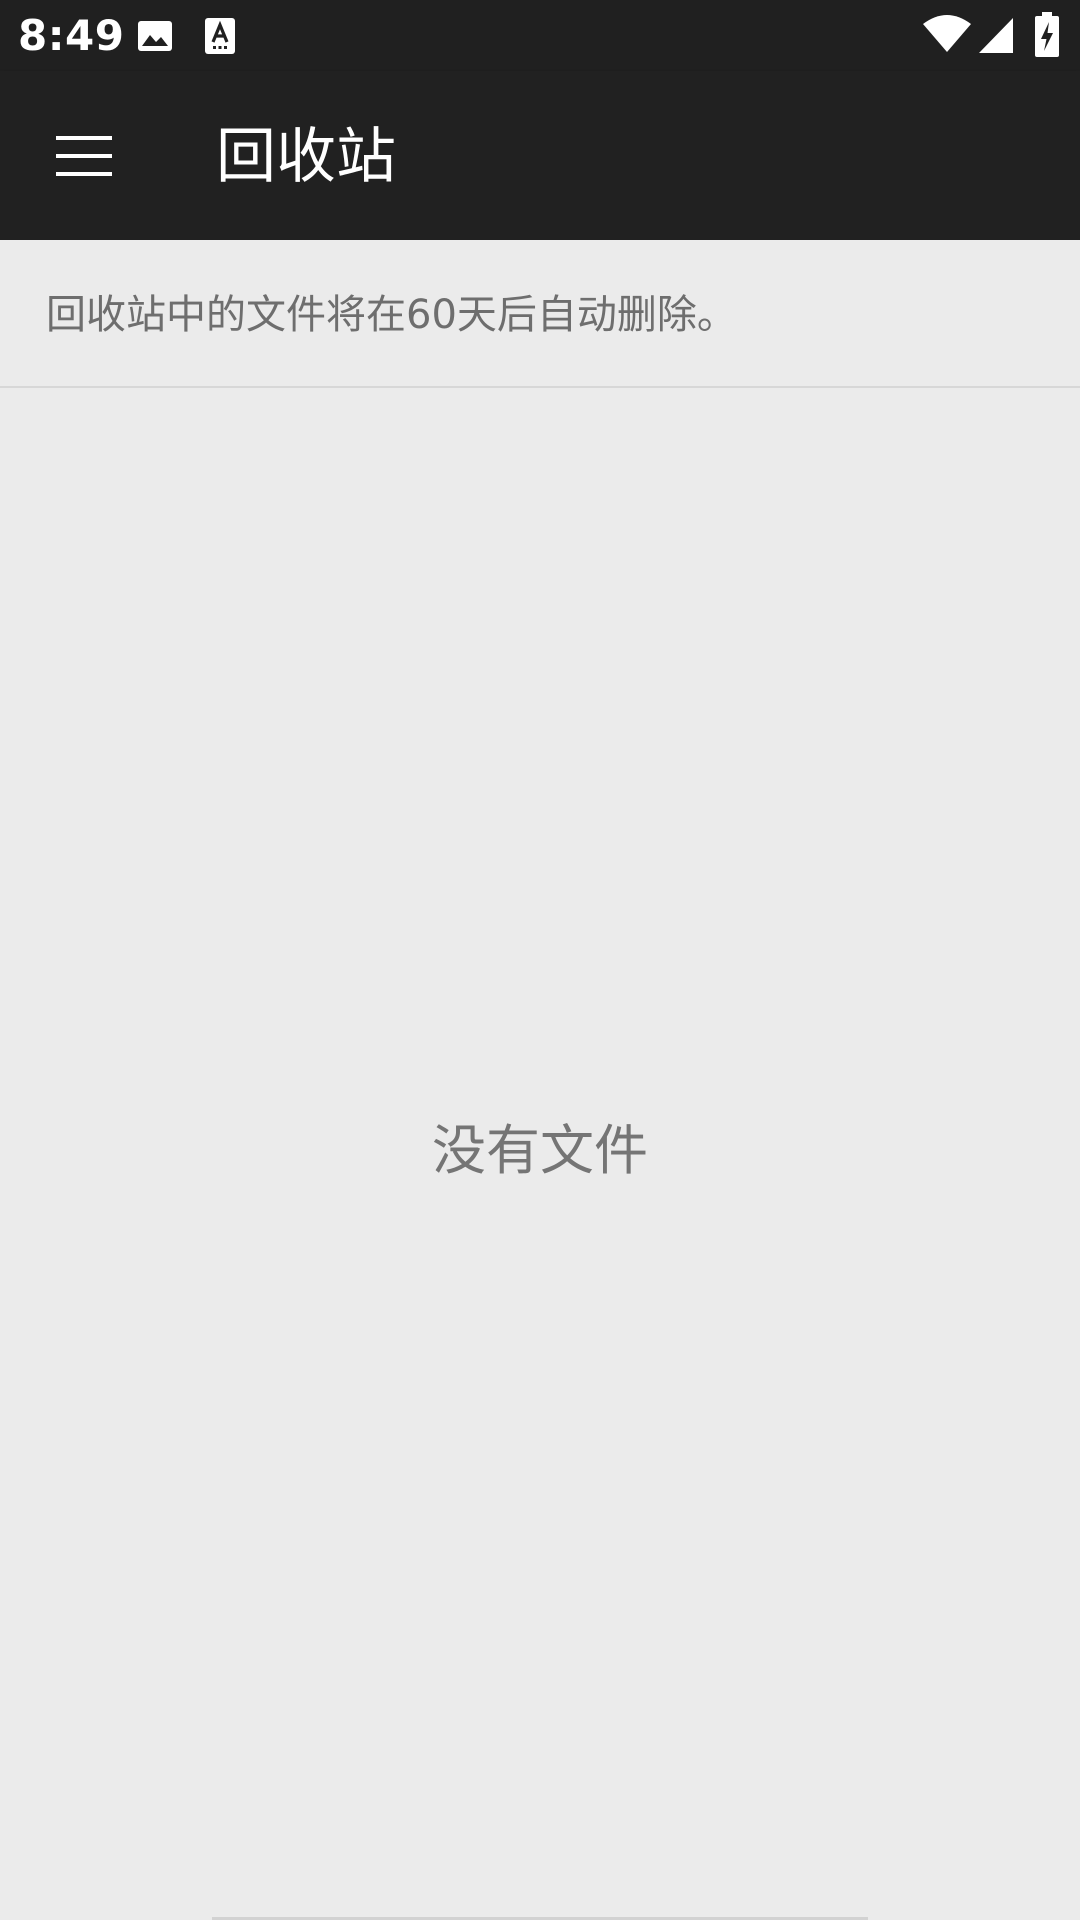 The width and height of the screenshot is (1080, 1920). Describe the element at coordinates (947, 33) in the screenshot. I see `wifi-icon` at that location.